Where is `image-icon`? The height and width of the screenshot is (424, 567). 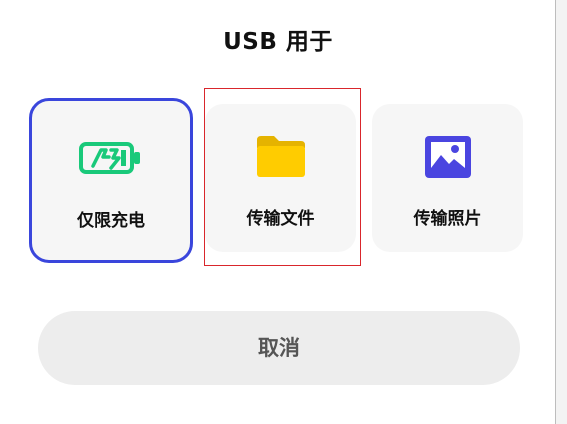
image-icon is located at coordinates (448, 159).